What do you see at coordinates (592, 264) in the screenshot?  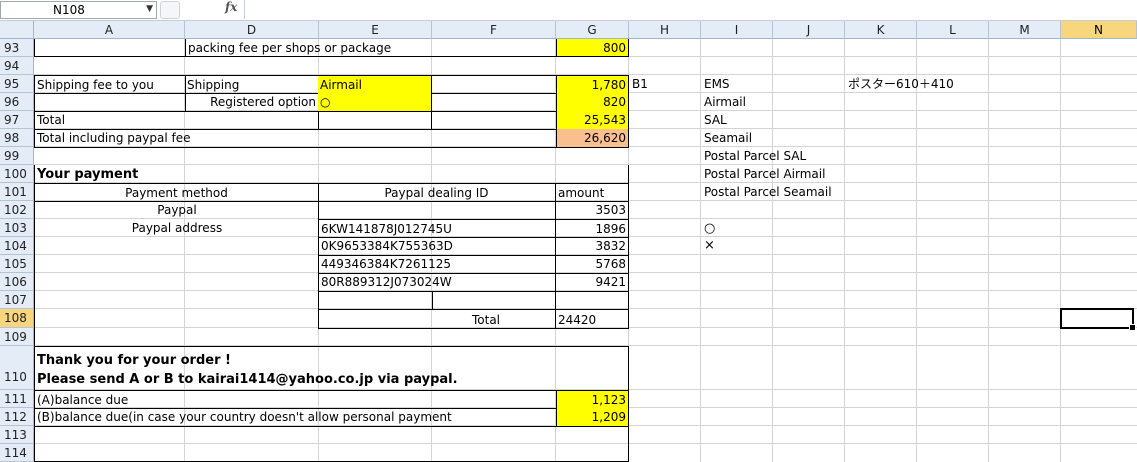 I see `cell-g105: 5768` at bounding box center [592, 264].